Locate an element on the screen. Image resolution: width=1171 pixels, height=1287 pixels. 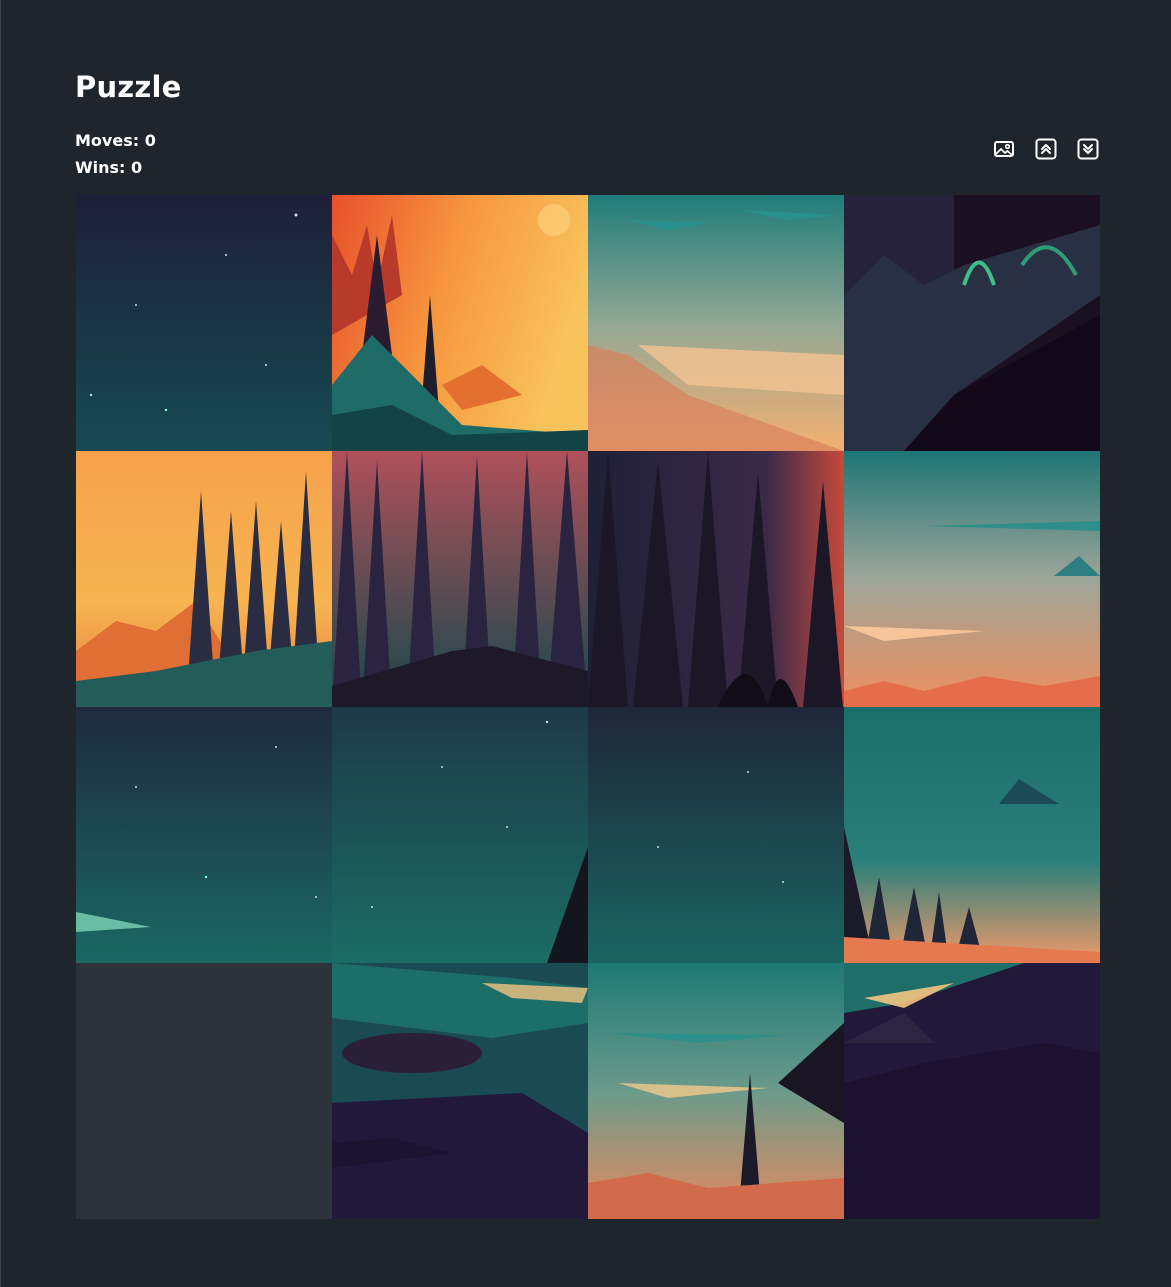
chevrons-up-icon is located at coordinates (1046, 149).